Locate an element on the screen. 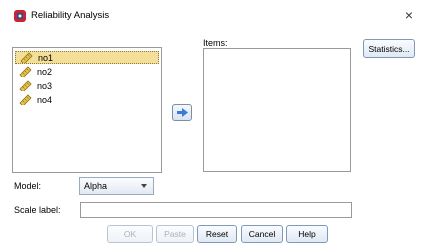 The image size is (424, 252). paste-button: Paste is located at coordinates (175, 234).